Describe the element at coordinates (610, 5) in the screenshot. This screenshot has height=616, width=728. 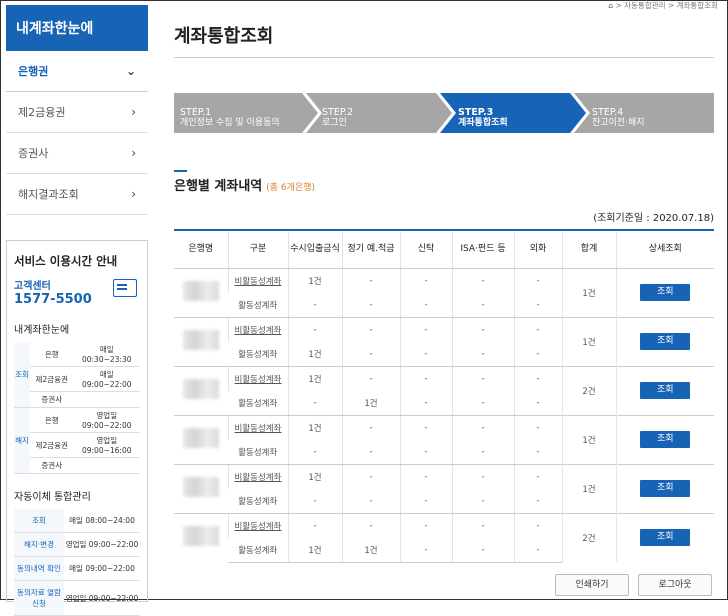
I see `home-icon: ⌂` at that location.